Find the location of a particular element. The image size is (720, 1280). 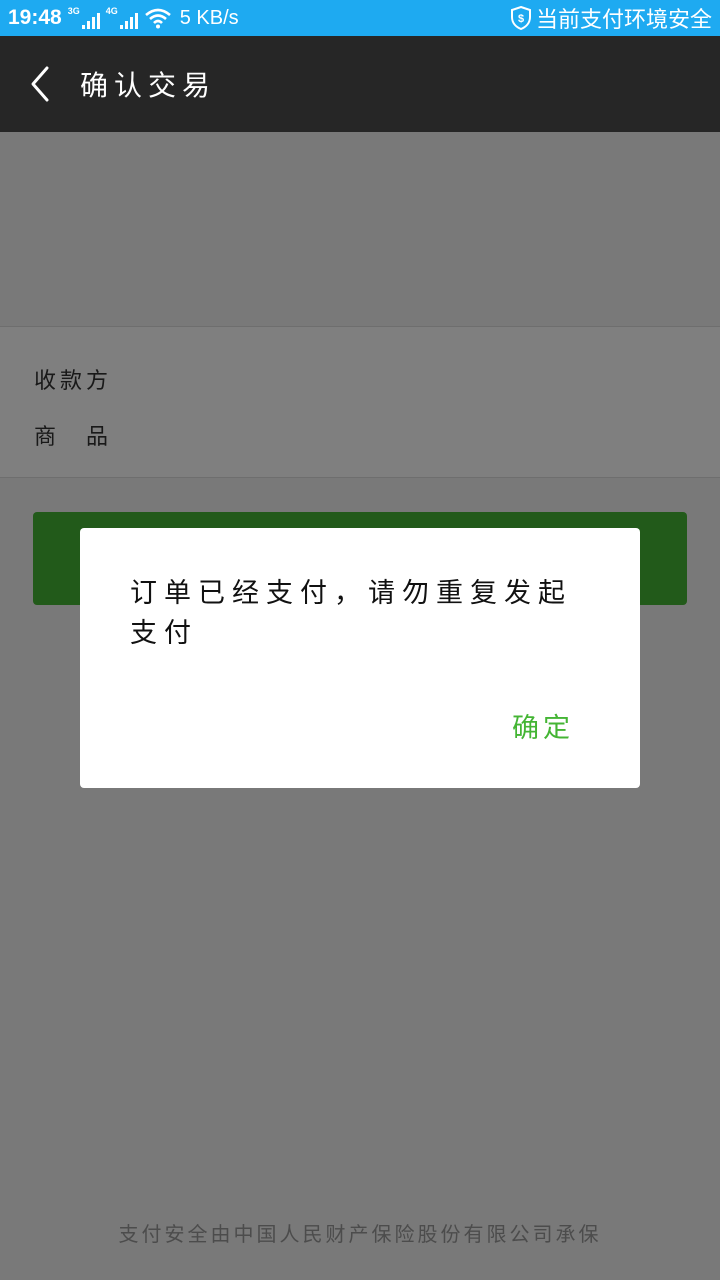

page-title: 确认交易 is located at coordinates (148, 85).